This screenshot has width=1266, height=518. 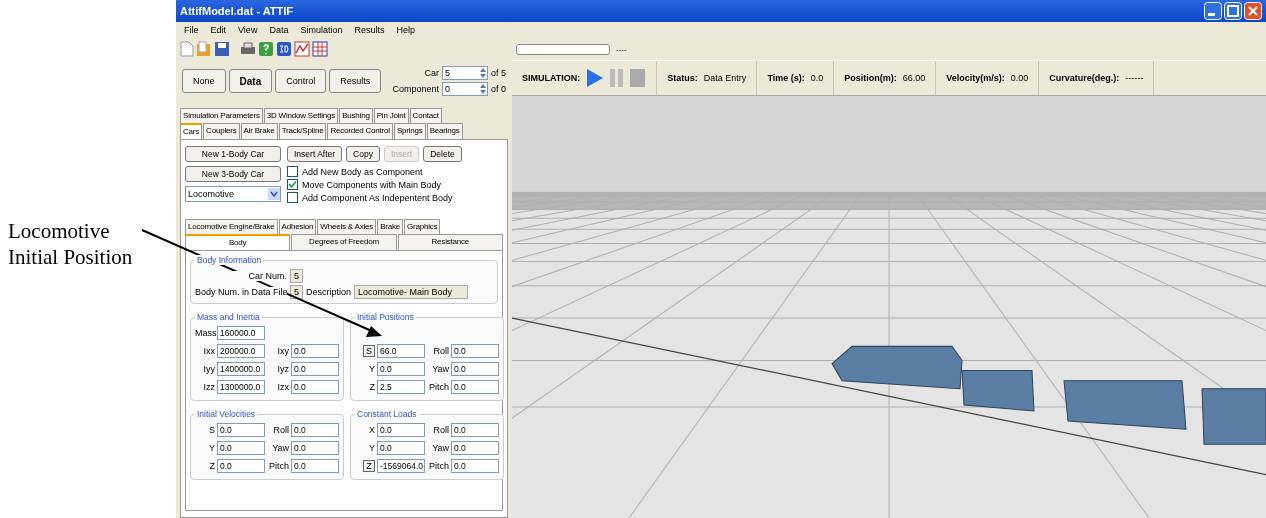 What do you see at coordinates (222, 49) in the screenshot?
I see `save-icon` at bounding box center [222, 49].